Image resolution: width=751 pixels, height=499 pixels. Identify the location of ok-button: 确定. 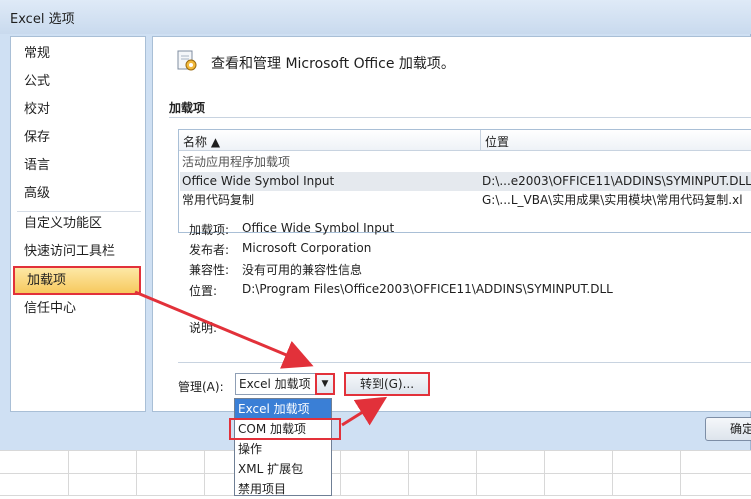
(728, 429).